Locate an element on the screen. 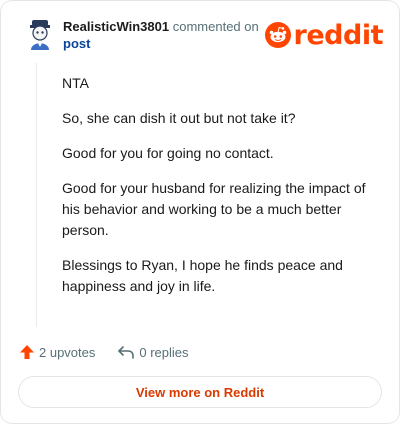 This screenshot has height=424, width=400. reddit-logo: reddit is located at coordinates (324, 35).